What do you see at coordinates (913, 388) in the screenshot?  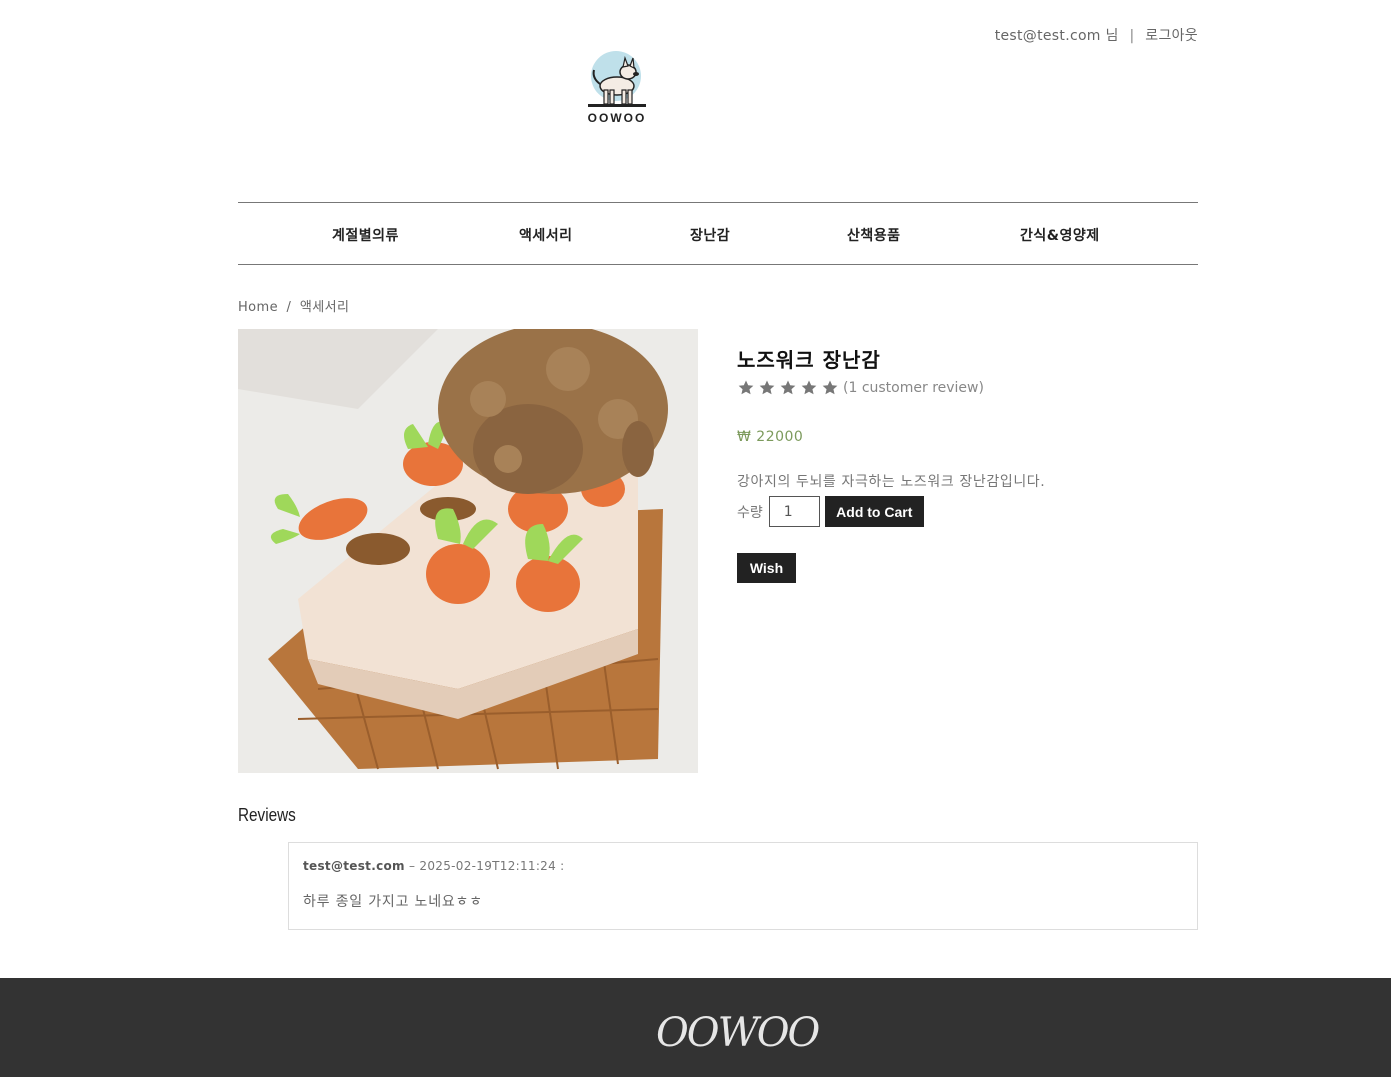 I see `review-count-link: (1 customer review)` at bounding box center [913, 388].